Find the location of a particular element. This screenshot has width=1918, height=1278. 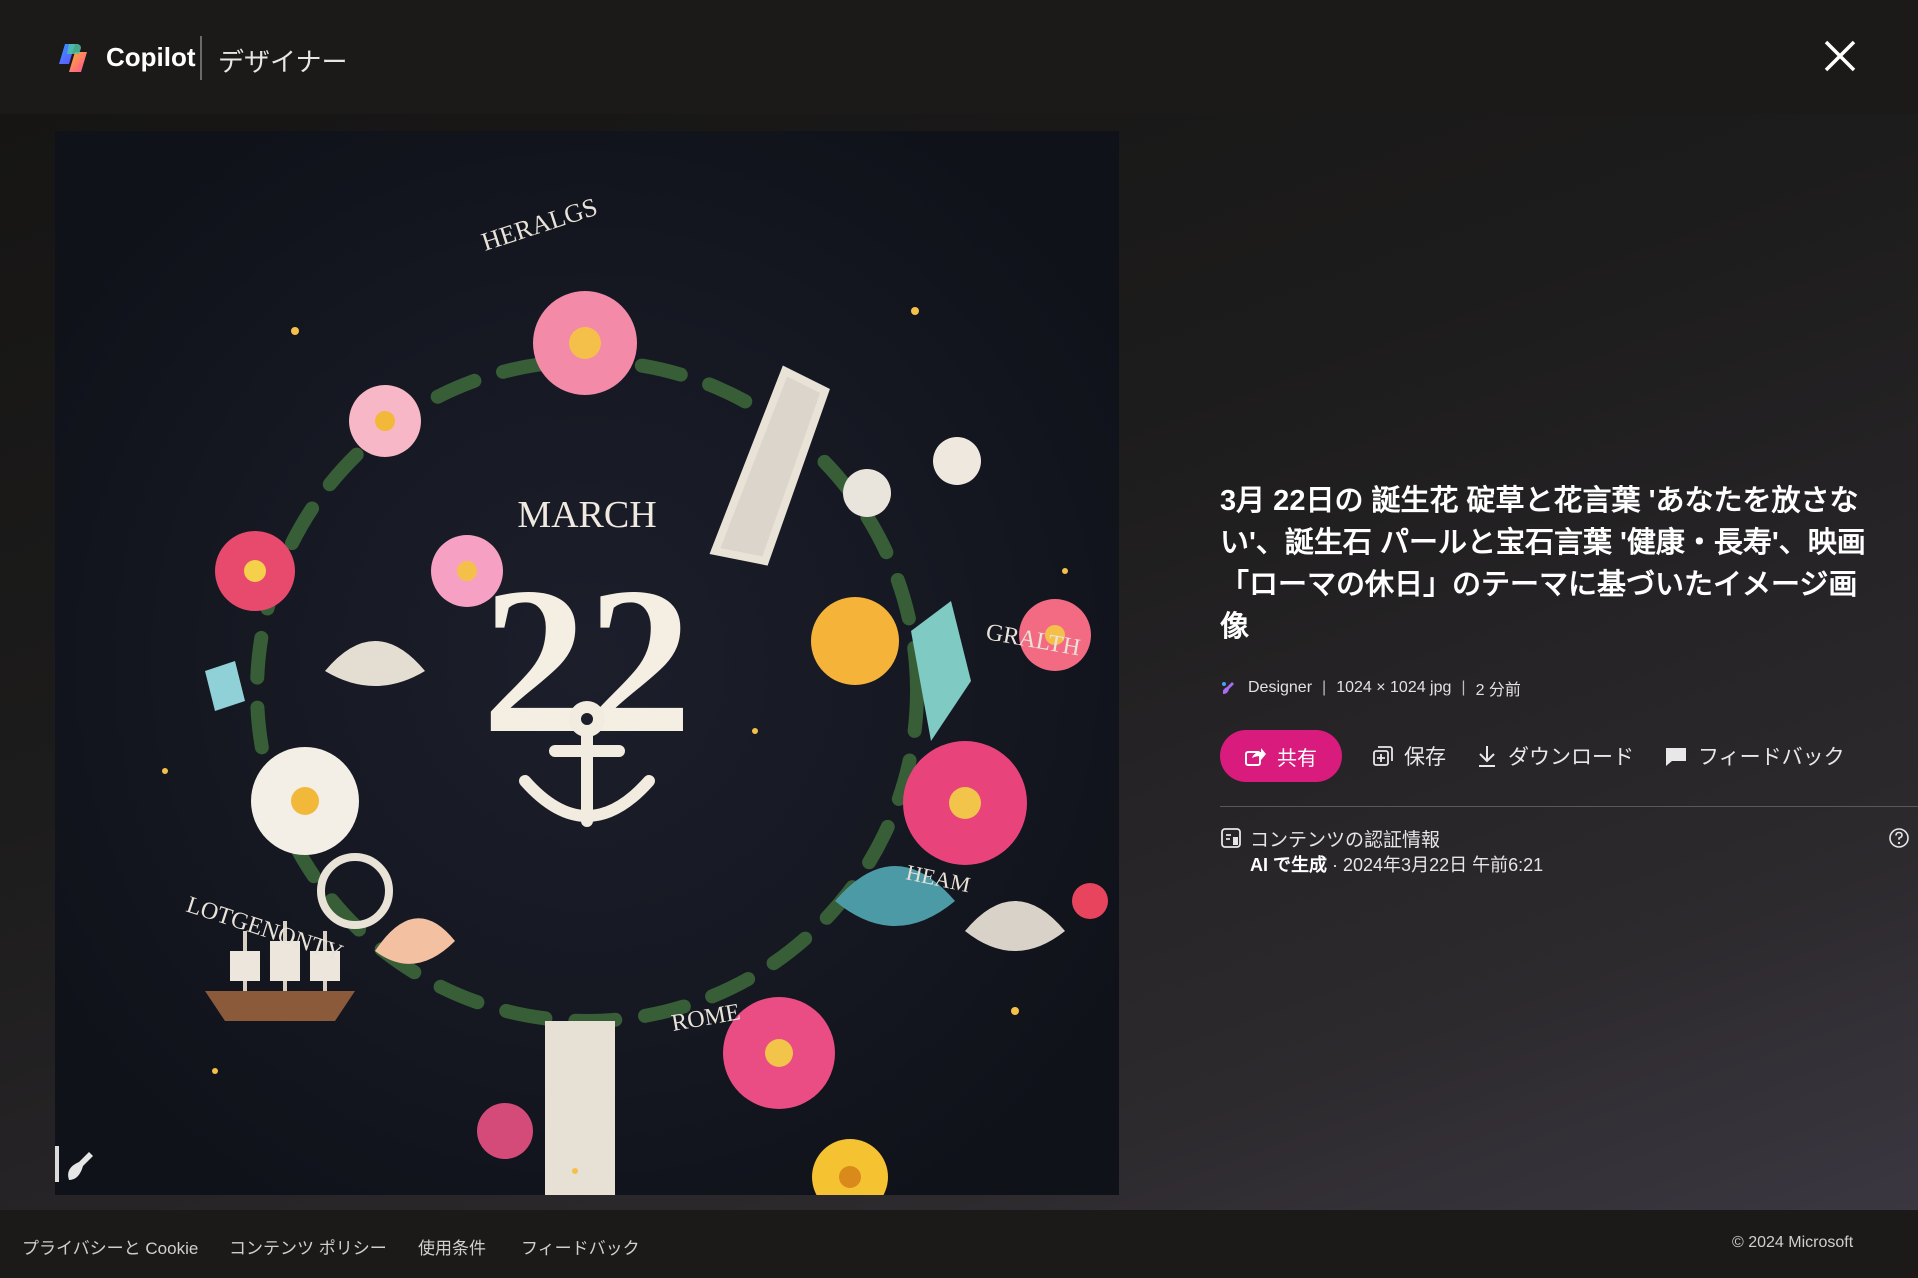

product-name: デザイナー is located at coordinates (283, 62).